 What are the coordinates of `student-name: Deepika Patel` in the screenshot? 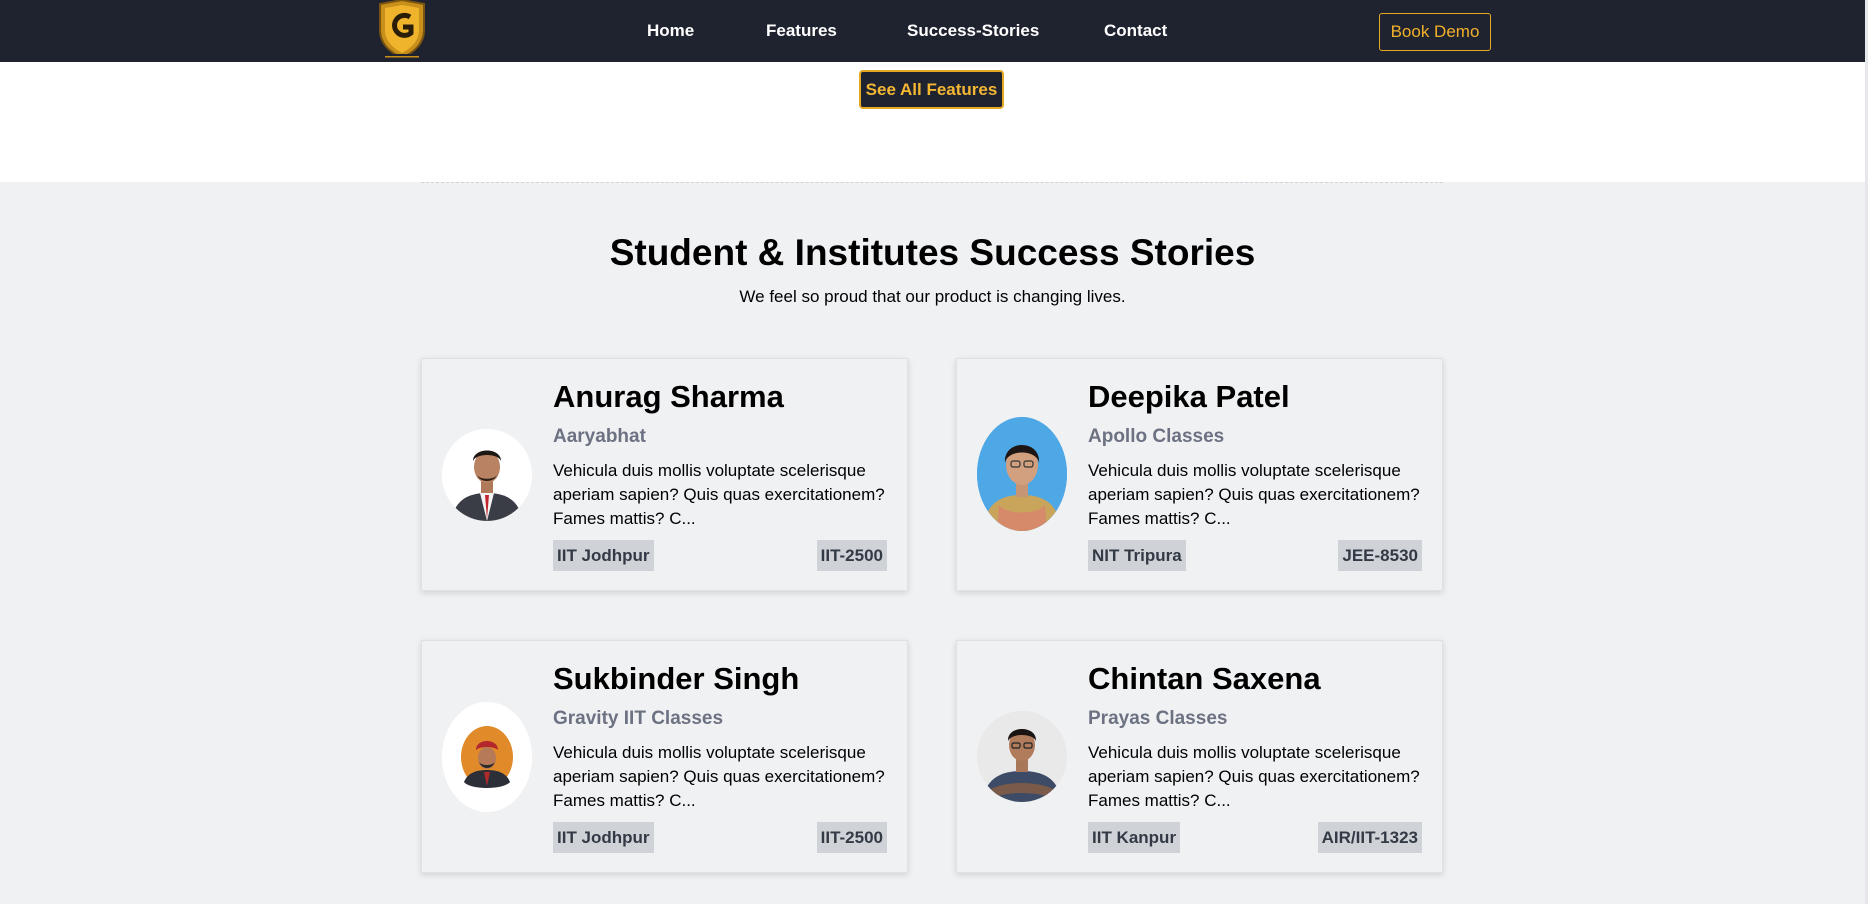 It's located at (1189, 396).